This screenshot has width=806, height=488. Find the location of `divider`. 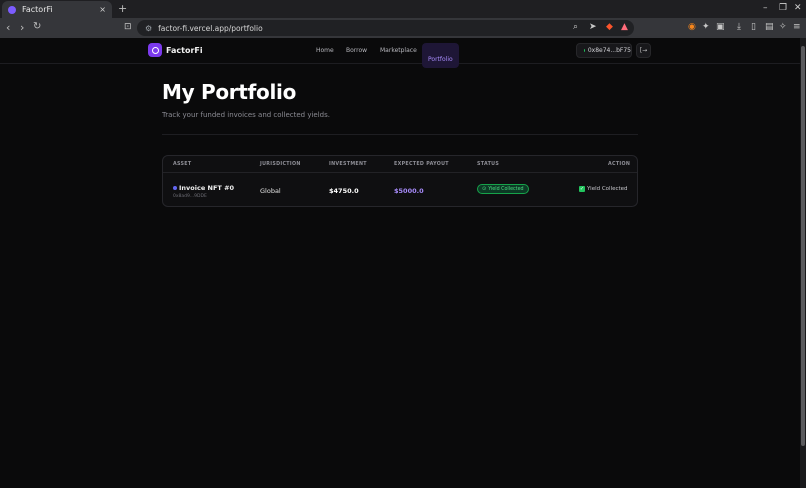

divider is located at coordinates (400, 134).